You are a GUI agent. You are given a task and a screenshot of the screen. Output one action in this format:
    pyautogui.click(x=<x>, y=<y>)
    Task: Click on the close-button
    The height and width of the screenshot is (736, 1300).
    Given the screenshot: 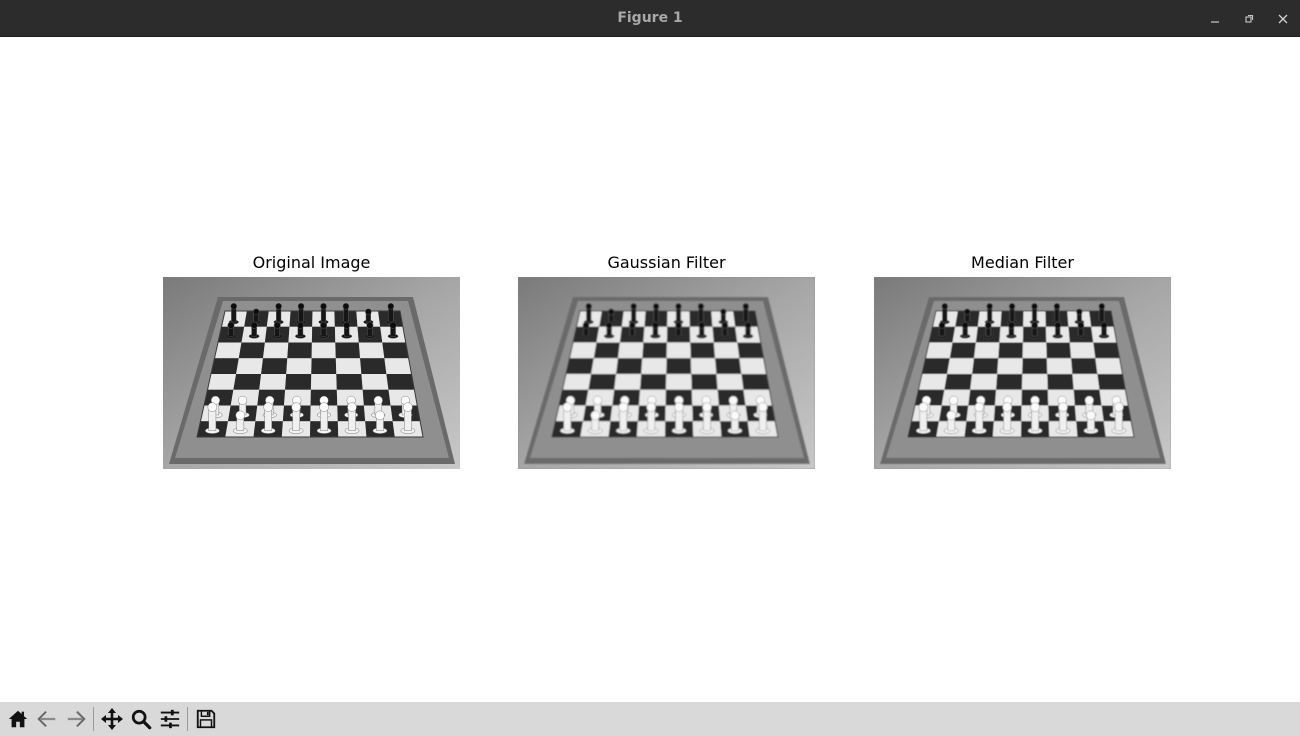 What is the action you would take?
    pyautogui.click(x=1283, y=18)
    